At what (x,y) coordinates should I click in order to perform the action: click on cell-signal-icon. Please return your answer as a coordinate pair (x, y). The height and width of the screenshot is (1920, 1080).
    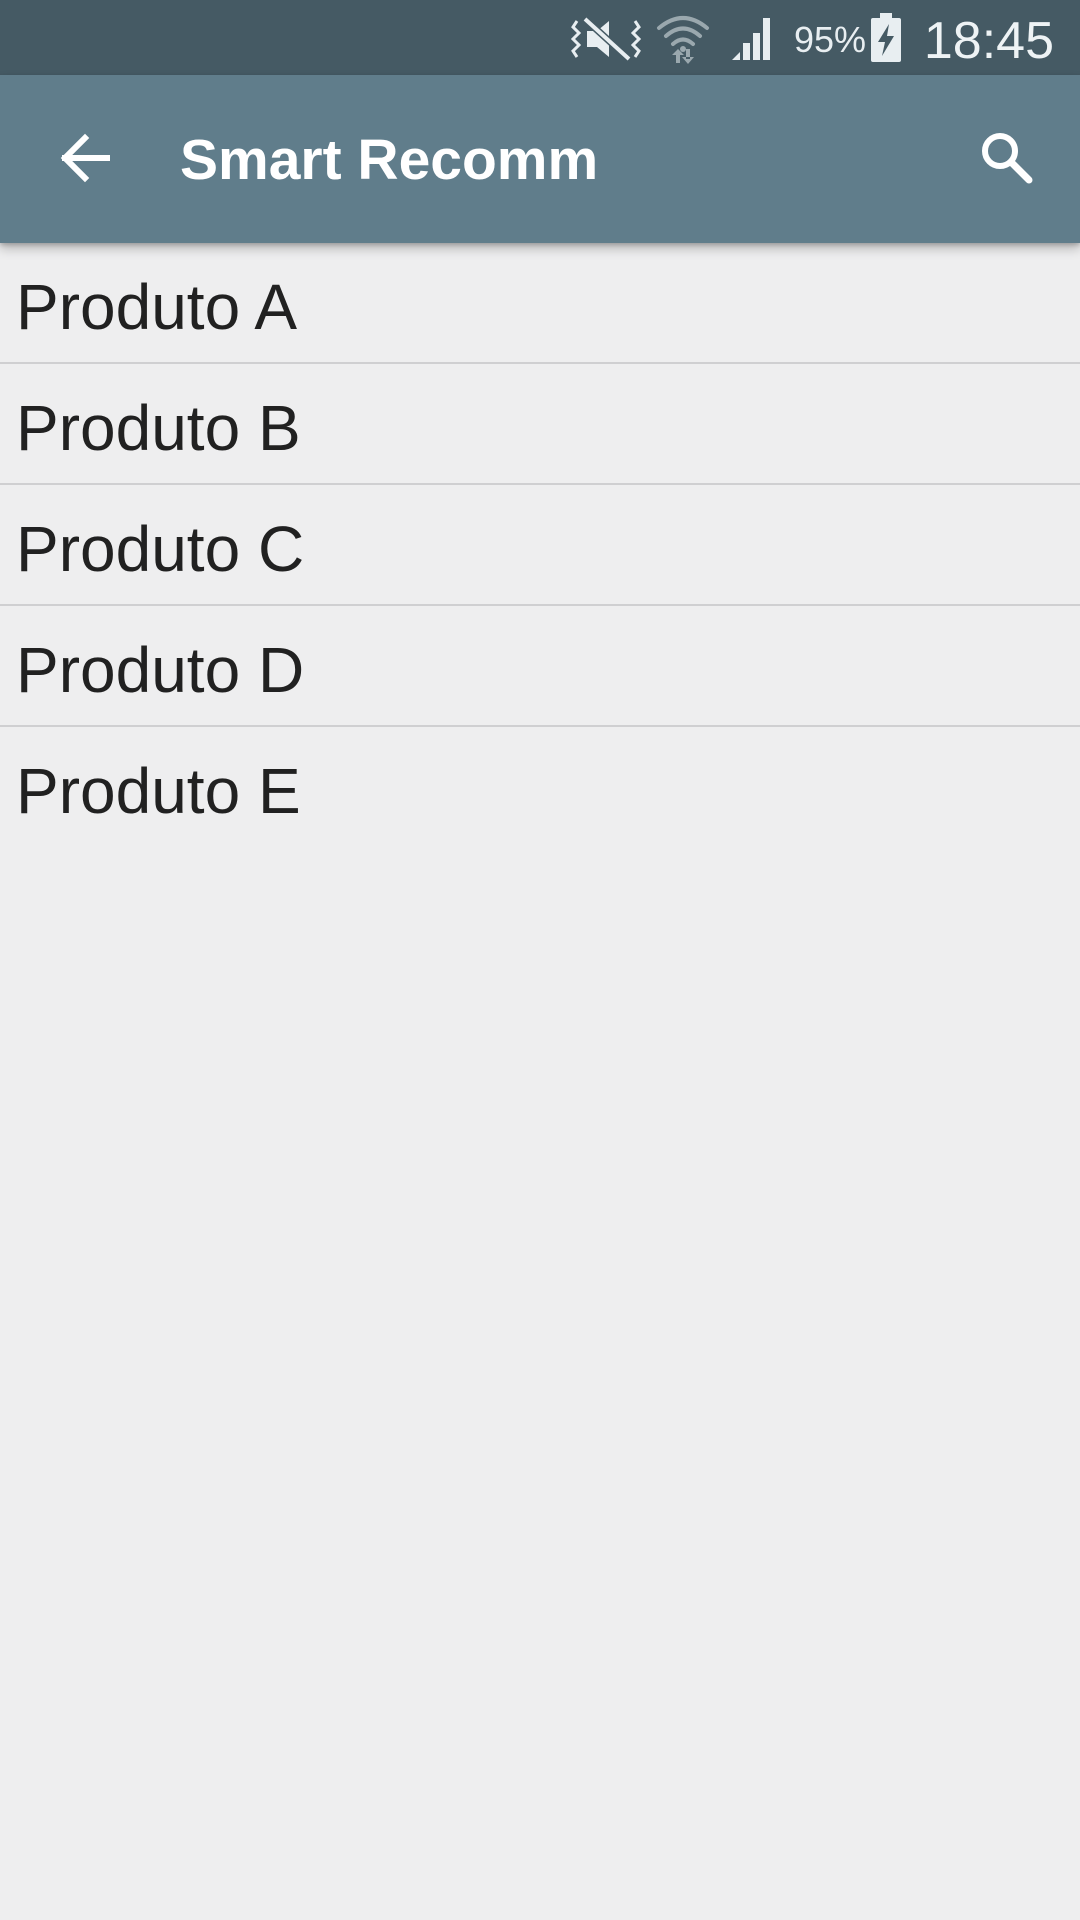
    Looking at the image, I should click on (754, 37).